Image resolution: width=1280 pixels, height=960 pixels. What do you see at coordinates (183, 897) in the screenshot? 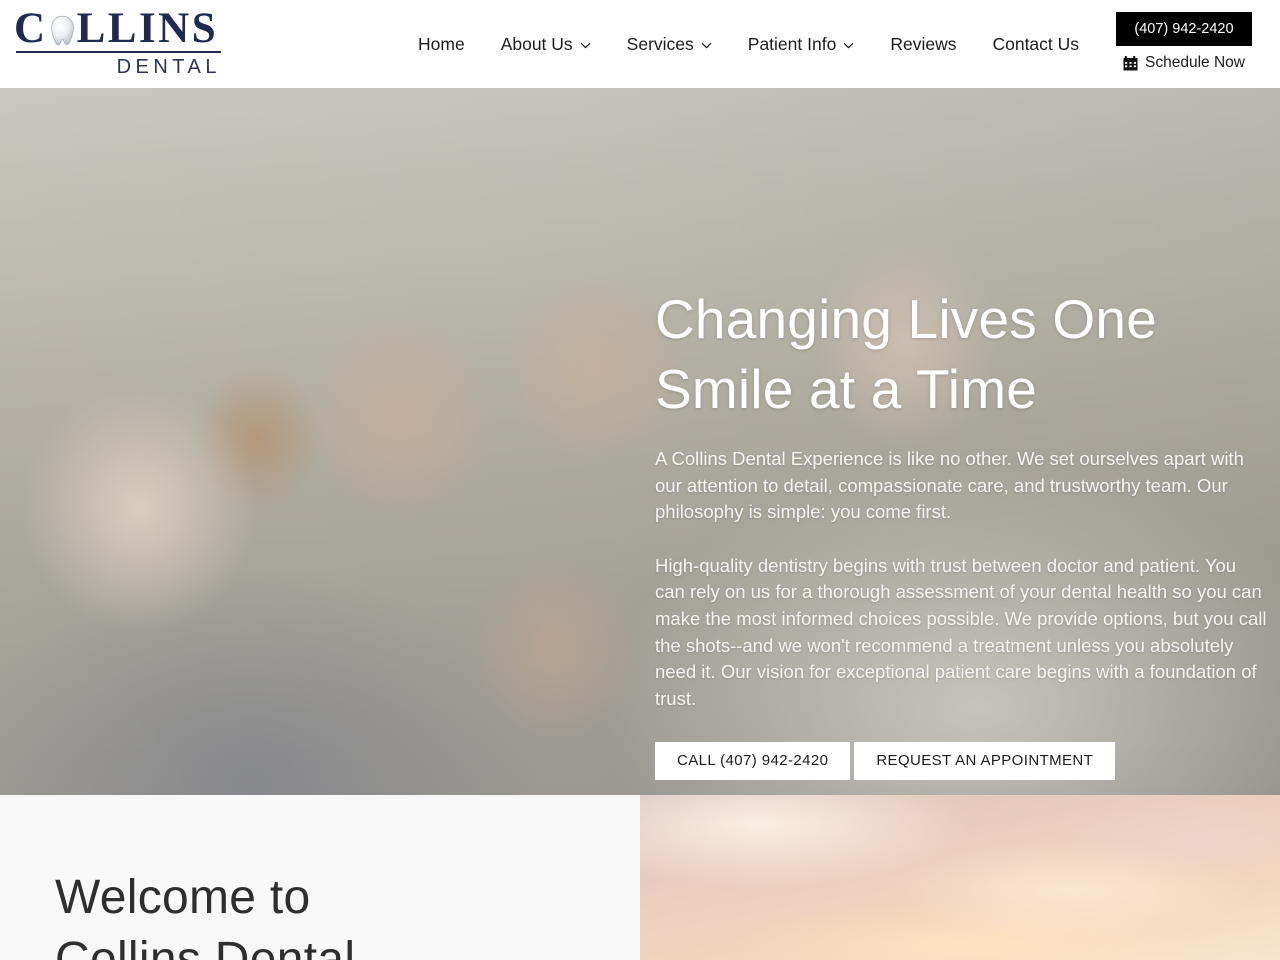
I see `welcome-heading-line1: Welcome to` at bounding box center [183, 897].